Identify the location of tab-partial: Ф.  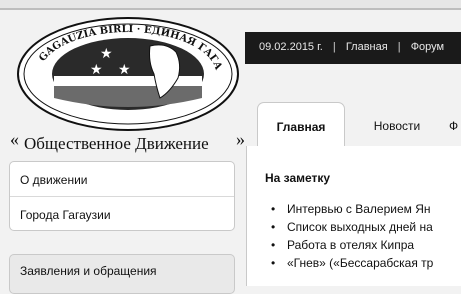
(455, 124).